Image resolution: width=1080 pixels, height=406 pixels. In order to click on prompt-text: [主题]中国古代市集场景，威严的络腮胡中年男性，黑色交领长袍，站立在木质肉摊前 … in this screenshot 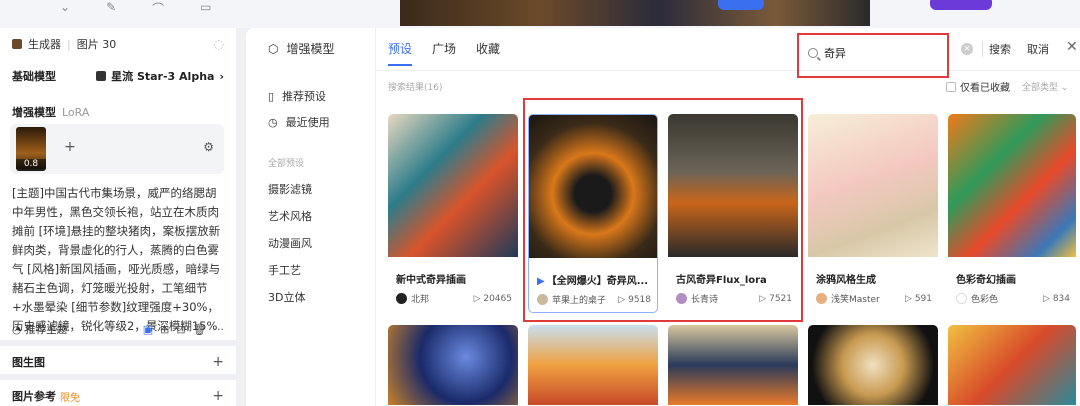, I will do `click(119, 260)`.